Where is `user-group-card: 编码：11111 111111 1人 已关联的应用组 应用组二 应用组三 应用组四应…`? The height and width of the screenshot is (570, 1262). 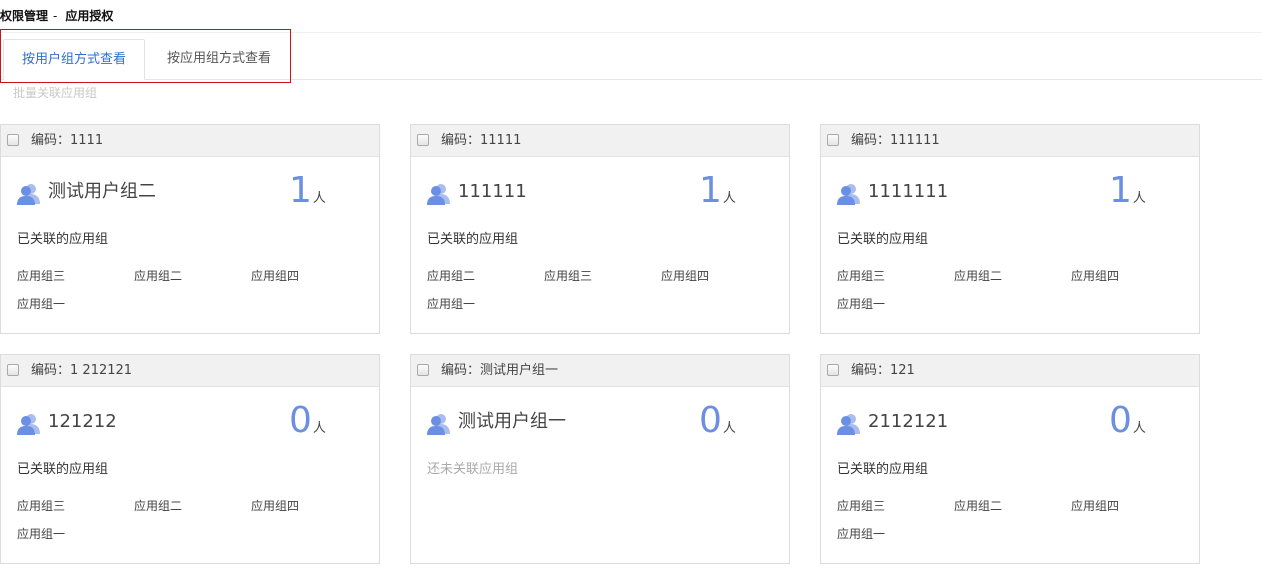 user-group-card: 编码：11111 111111 1人 已关联的应用组 应用组二 应用组三 应用组四应… is located at coordinates (600, 229).